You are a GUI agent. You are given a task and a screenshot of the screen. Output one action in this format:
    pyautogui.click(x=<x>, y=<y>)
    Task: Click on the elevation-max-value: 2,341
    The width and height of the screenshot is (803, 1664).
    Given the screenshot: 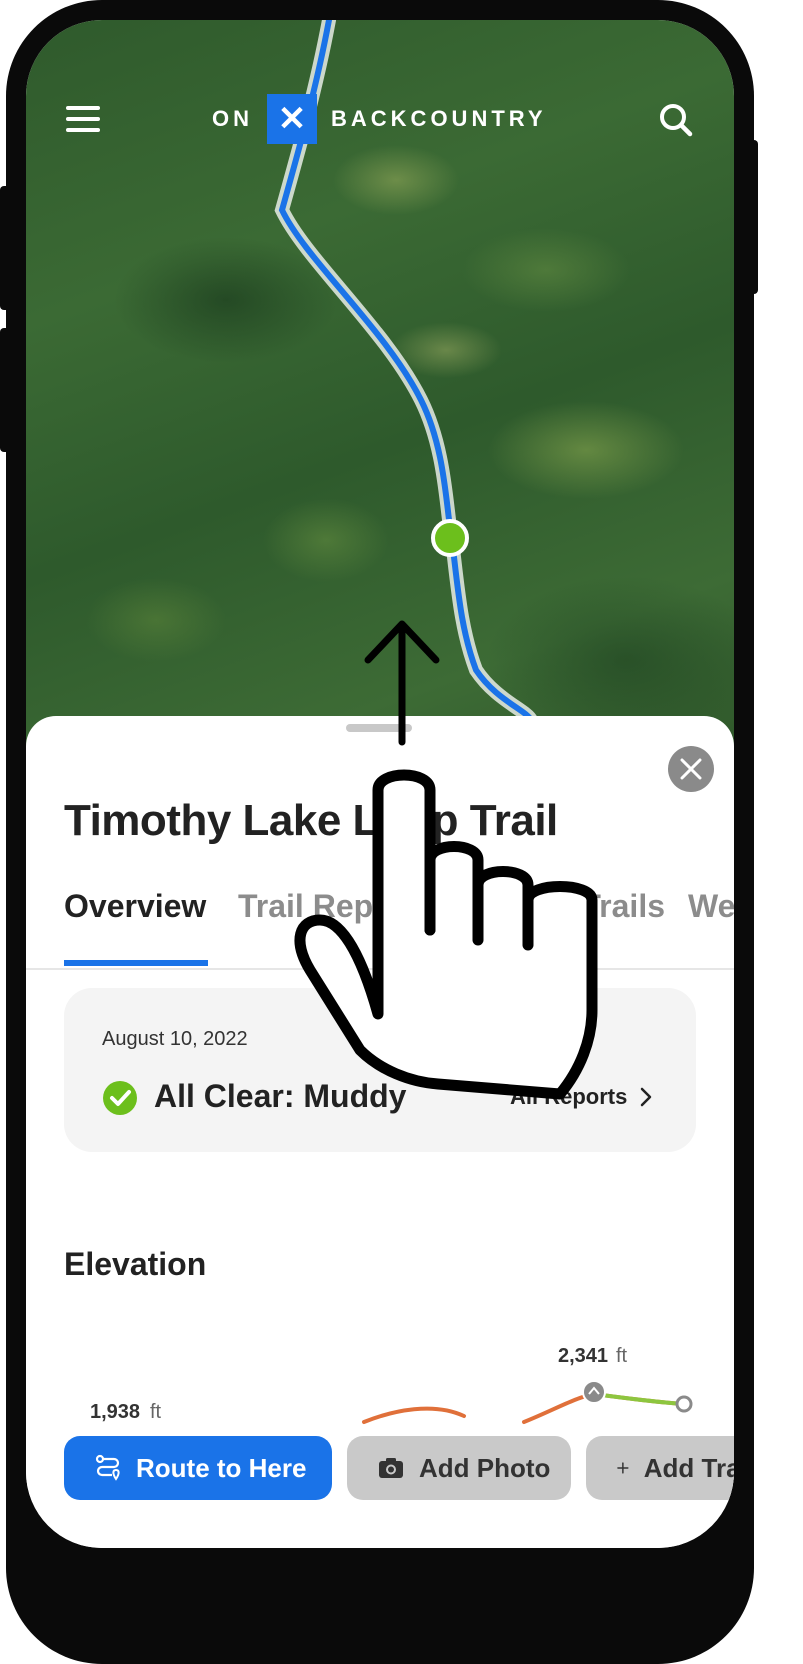 What is the action you would take?
    pyautogui.click(x=583, y=1356)
    